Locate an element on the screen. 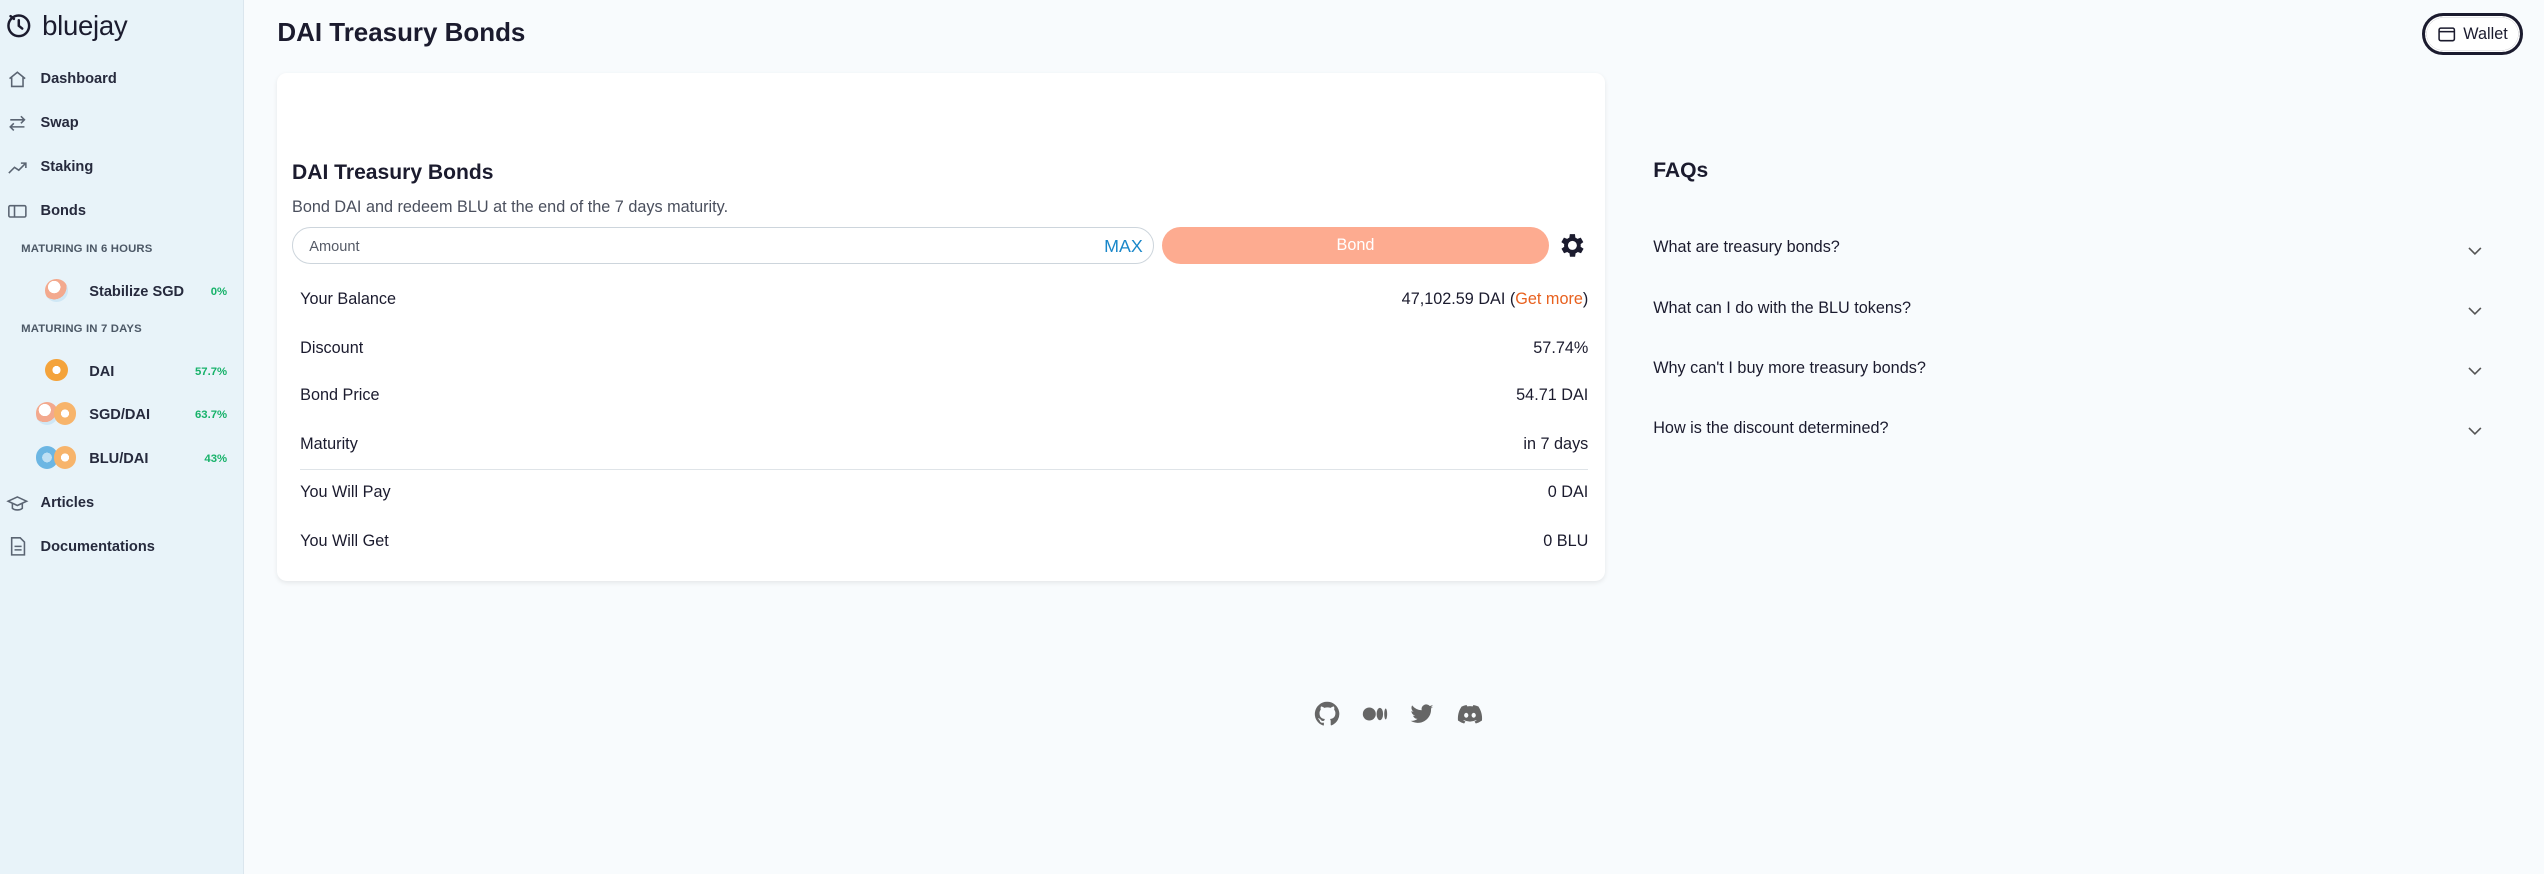 The width and height of the screenshot is (2544, 874). section-6-hours: MATURING IN 6 HOURS is located at coordinates (87, 249).